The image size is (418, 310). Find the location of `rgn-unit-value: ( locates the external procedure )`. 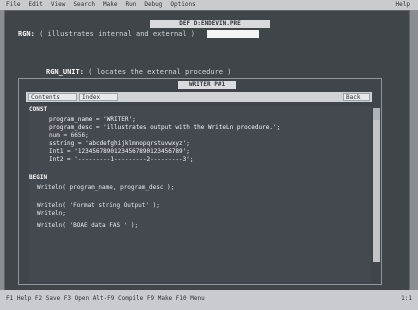

rgn-unit-value: ( locates the external procedure ) is located at coordinates (160, 72).